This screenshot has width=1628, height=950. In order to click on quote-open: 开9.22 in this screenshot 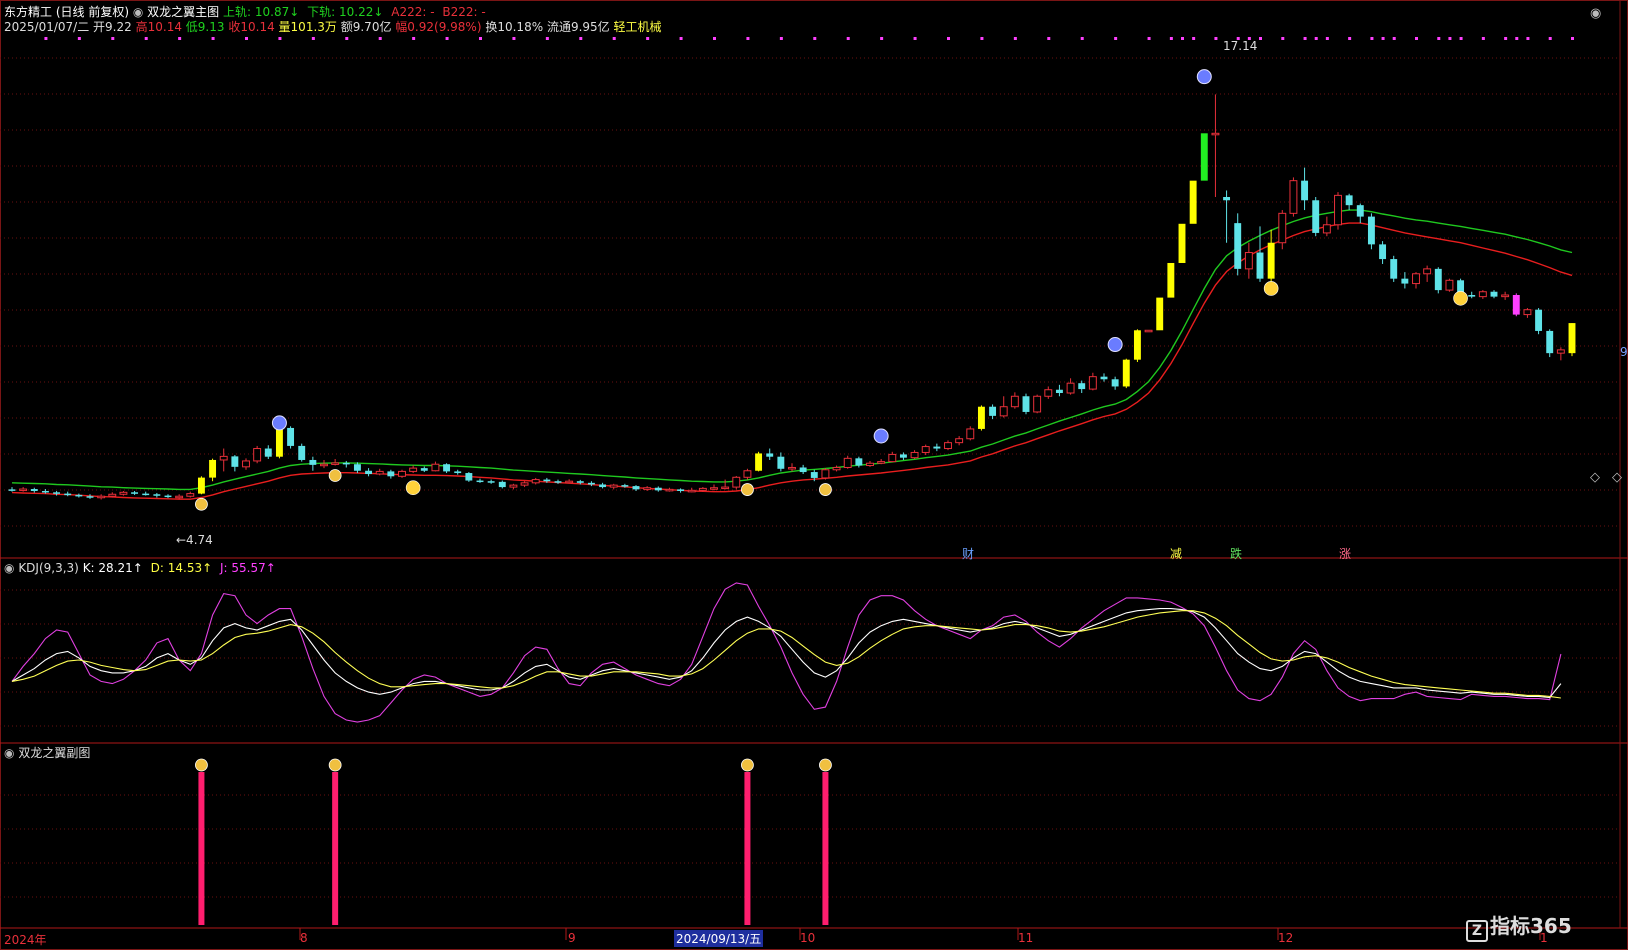, I will do `click(112, 27)`.